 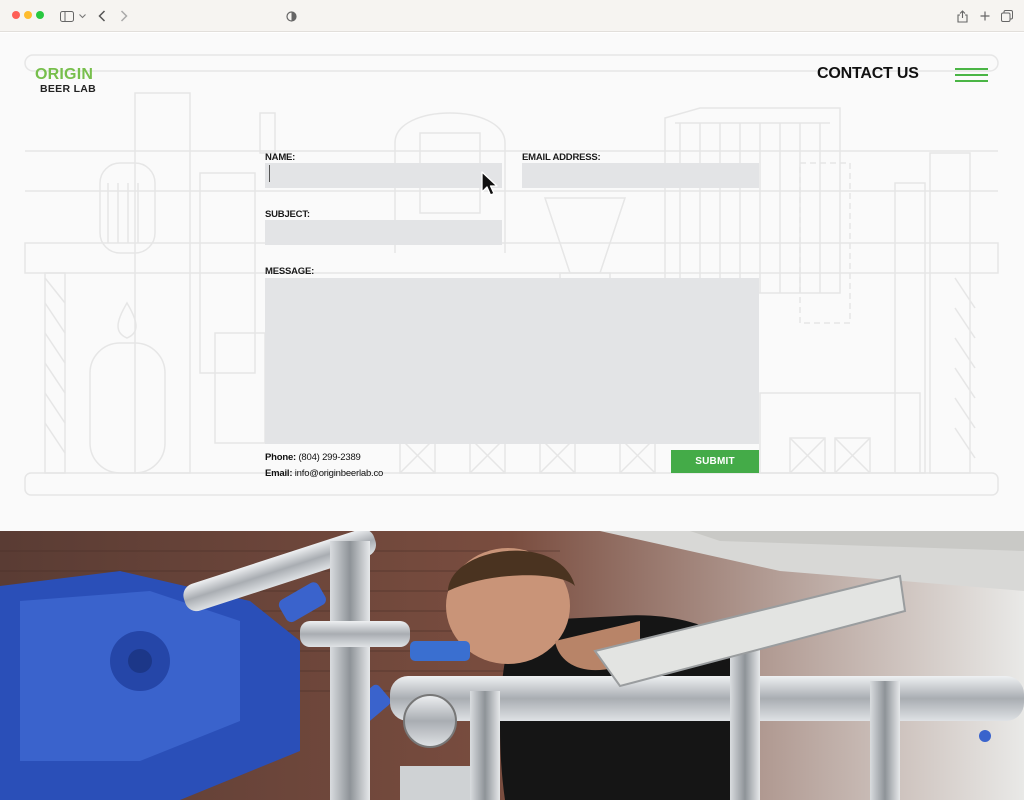 What do you see at coordinates (971, 76) in the screenshot?
I see `hamburger-menu-icon` at bounding box center [971, 76].